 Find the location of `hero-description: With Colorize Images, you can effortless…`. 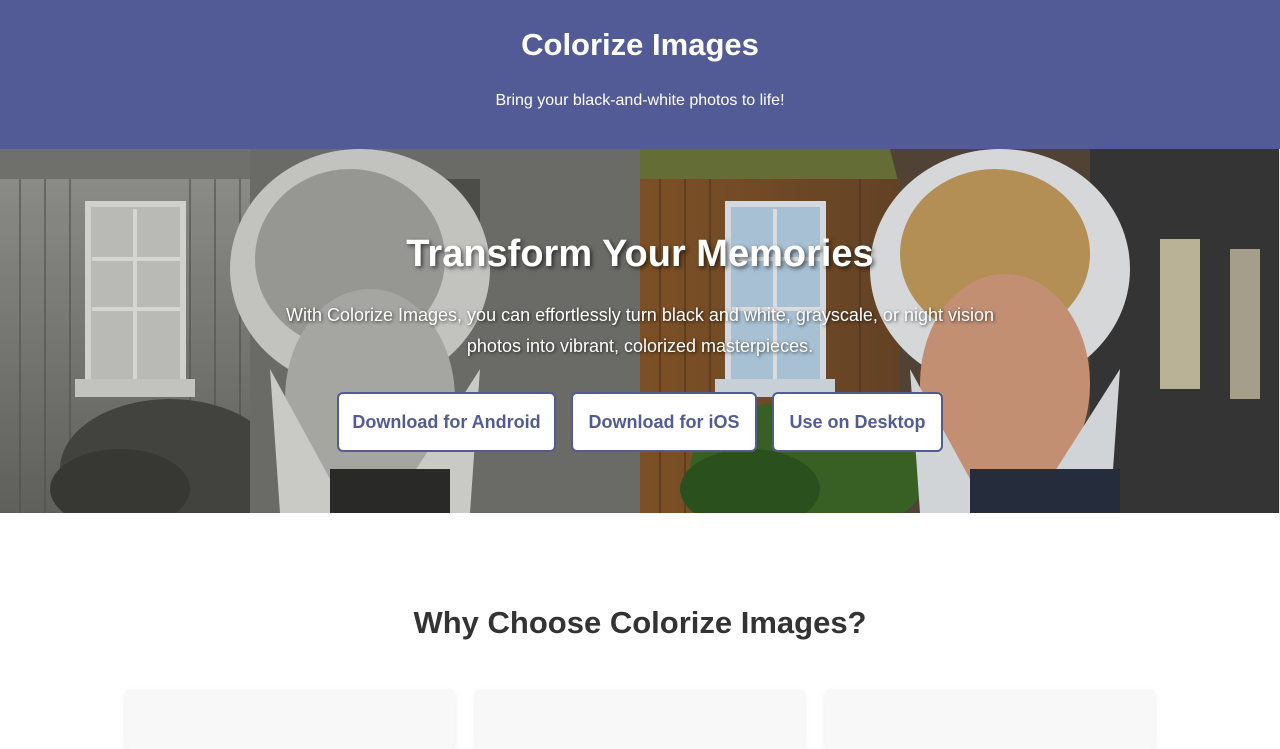

hero-description: With Colorize Images, you can effortless… is located at coordinates (640, 330).